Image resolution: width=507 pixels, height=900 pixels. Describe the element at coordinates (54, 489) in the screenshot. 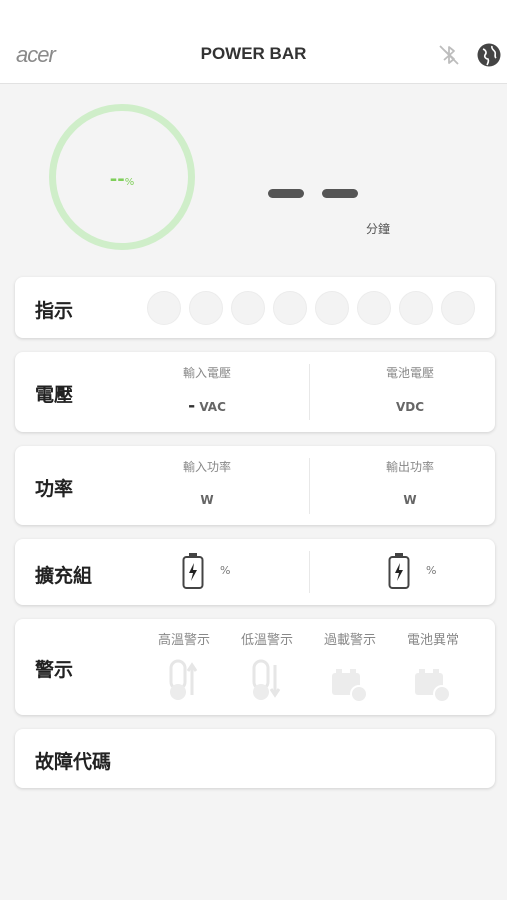

I see `power-label: 功率` at that location.